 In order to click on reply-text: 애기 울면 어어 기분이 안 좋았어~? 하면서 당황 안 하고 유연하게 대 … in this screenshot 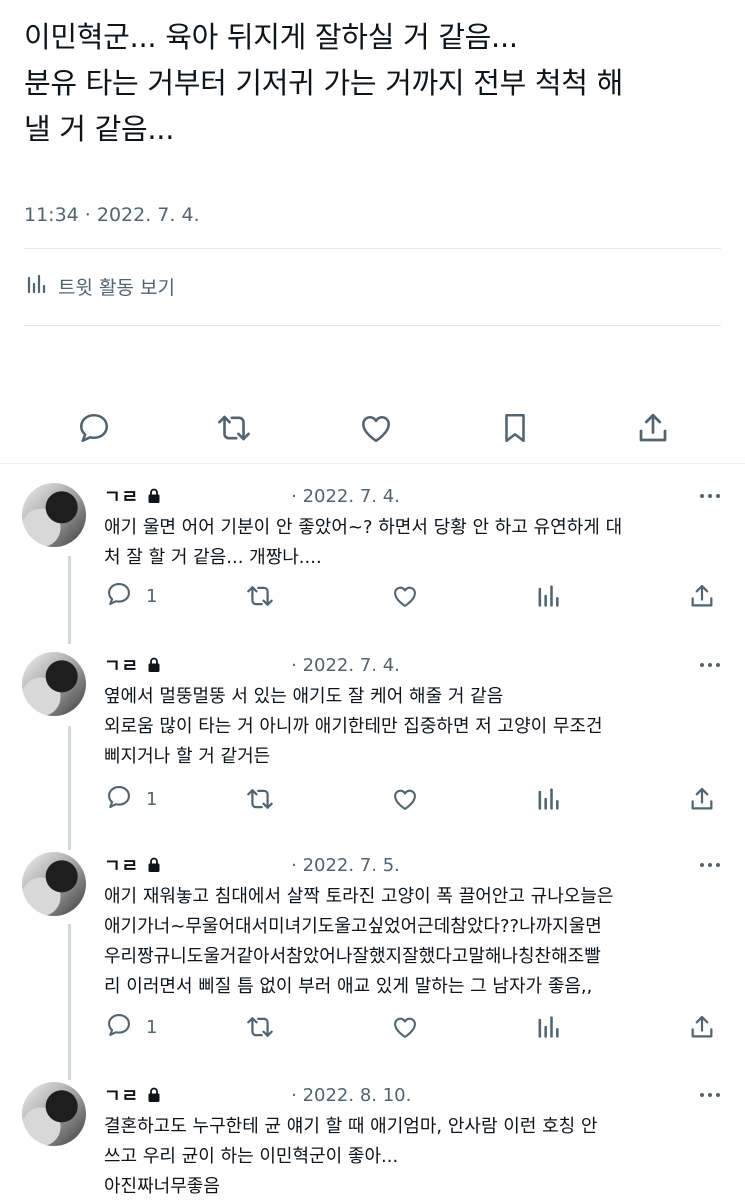, I will do `click(414, 543)`.